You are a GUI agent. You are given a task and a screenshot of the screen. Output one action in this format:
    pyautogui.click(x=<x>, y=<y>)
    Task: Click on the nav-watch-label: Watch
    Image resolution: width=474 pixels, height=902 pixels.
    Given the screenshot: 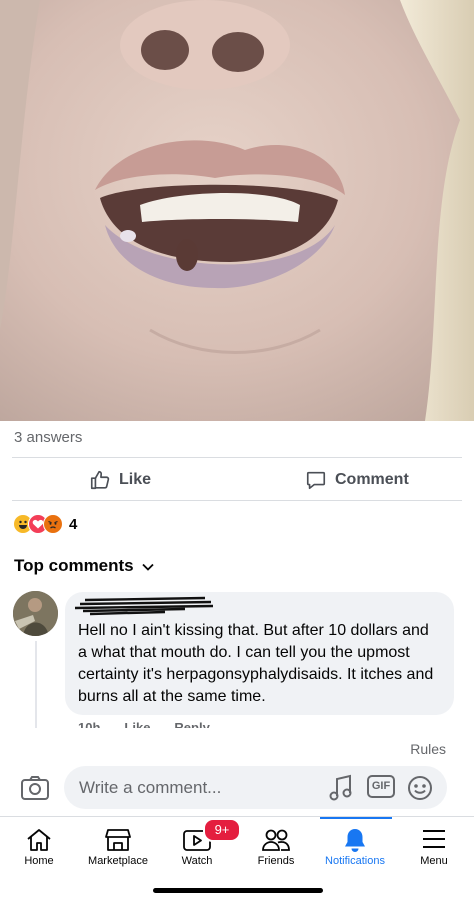 What is the action you would take?
    pyautogui.click(x=197, y=861)
    